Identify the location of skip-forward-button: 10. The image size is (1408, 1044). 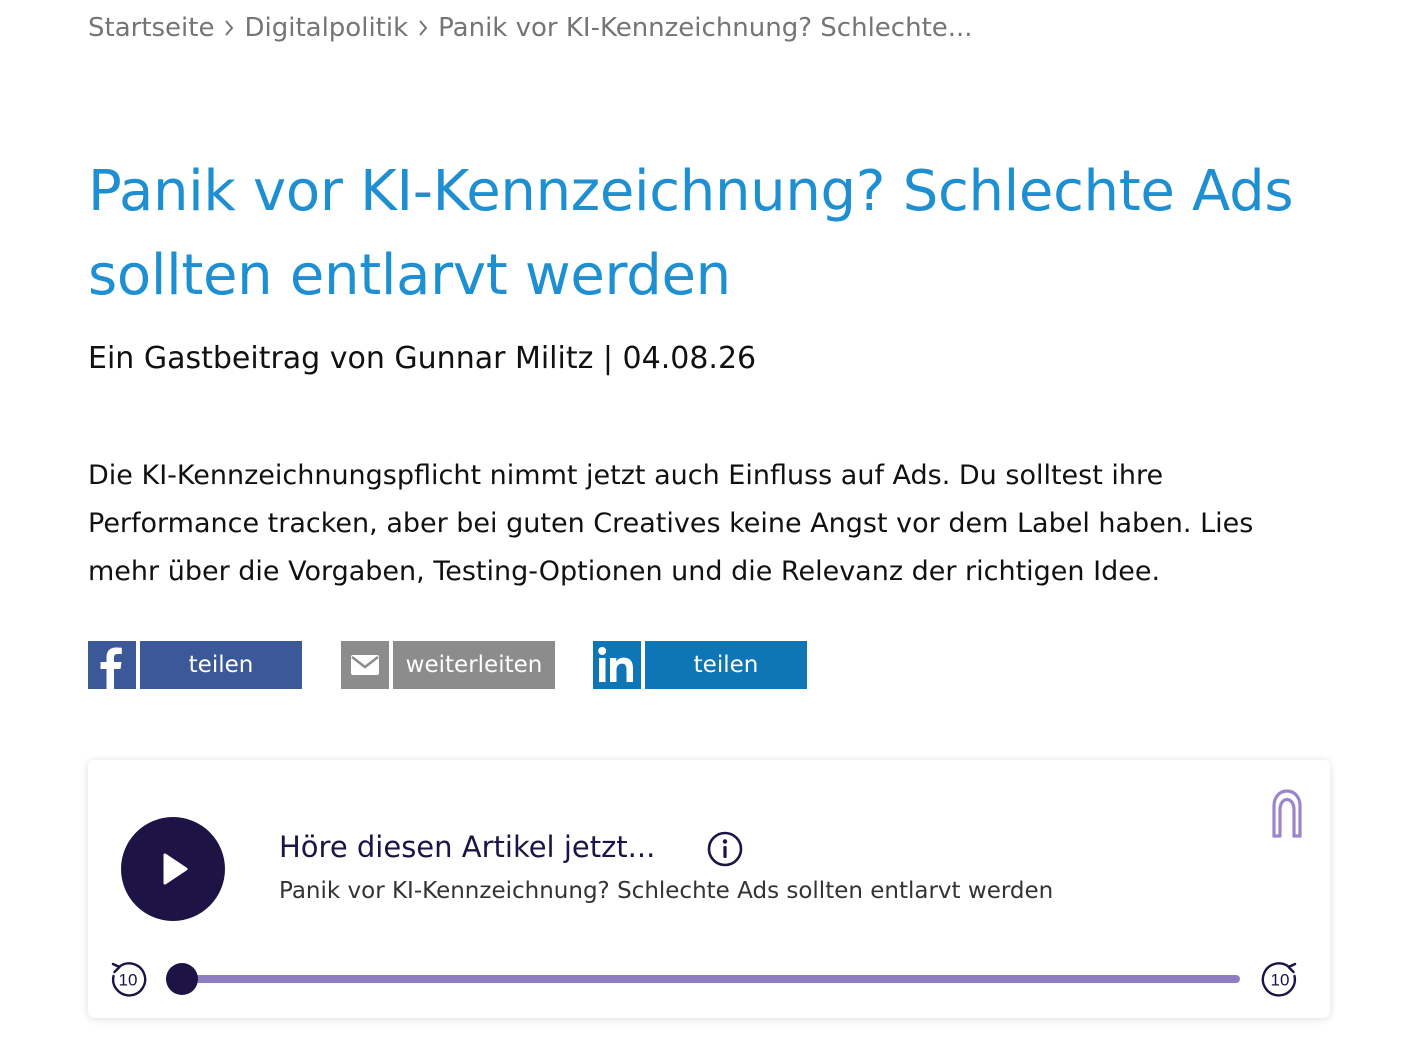
(1280, 979).